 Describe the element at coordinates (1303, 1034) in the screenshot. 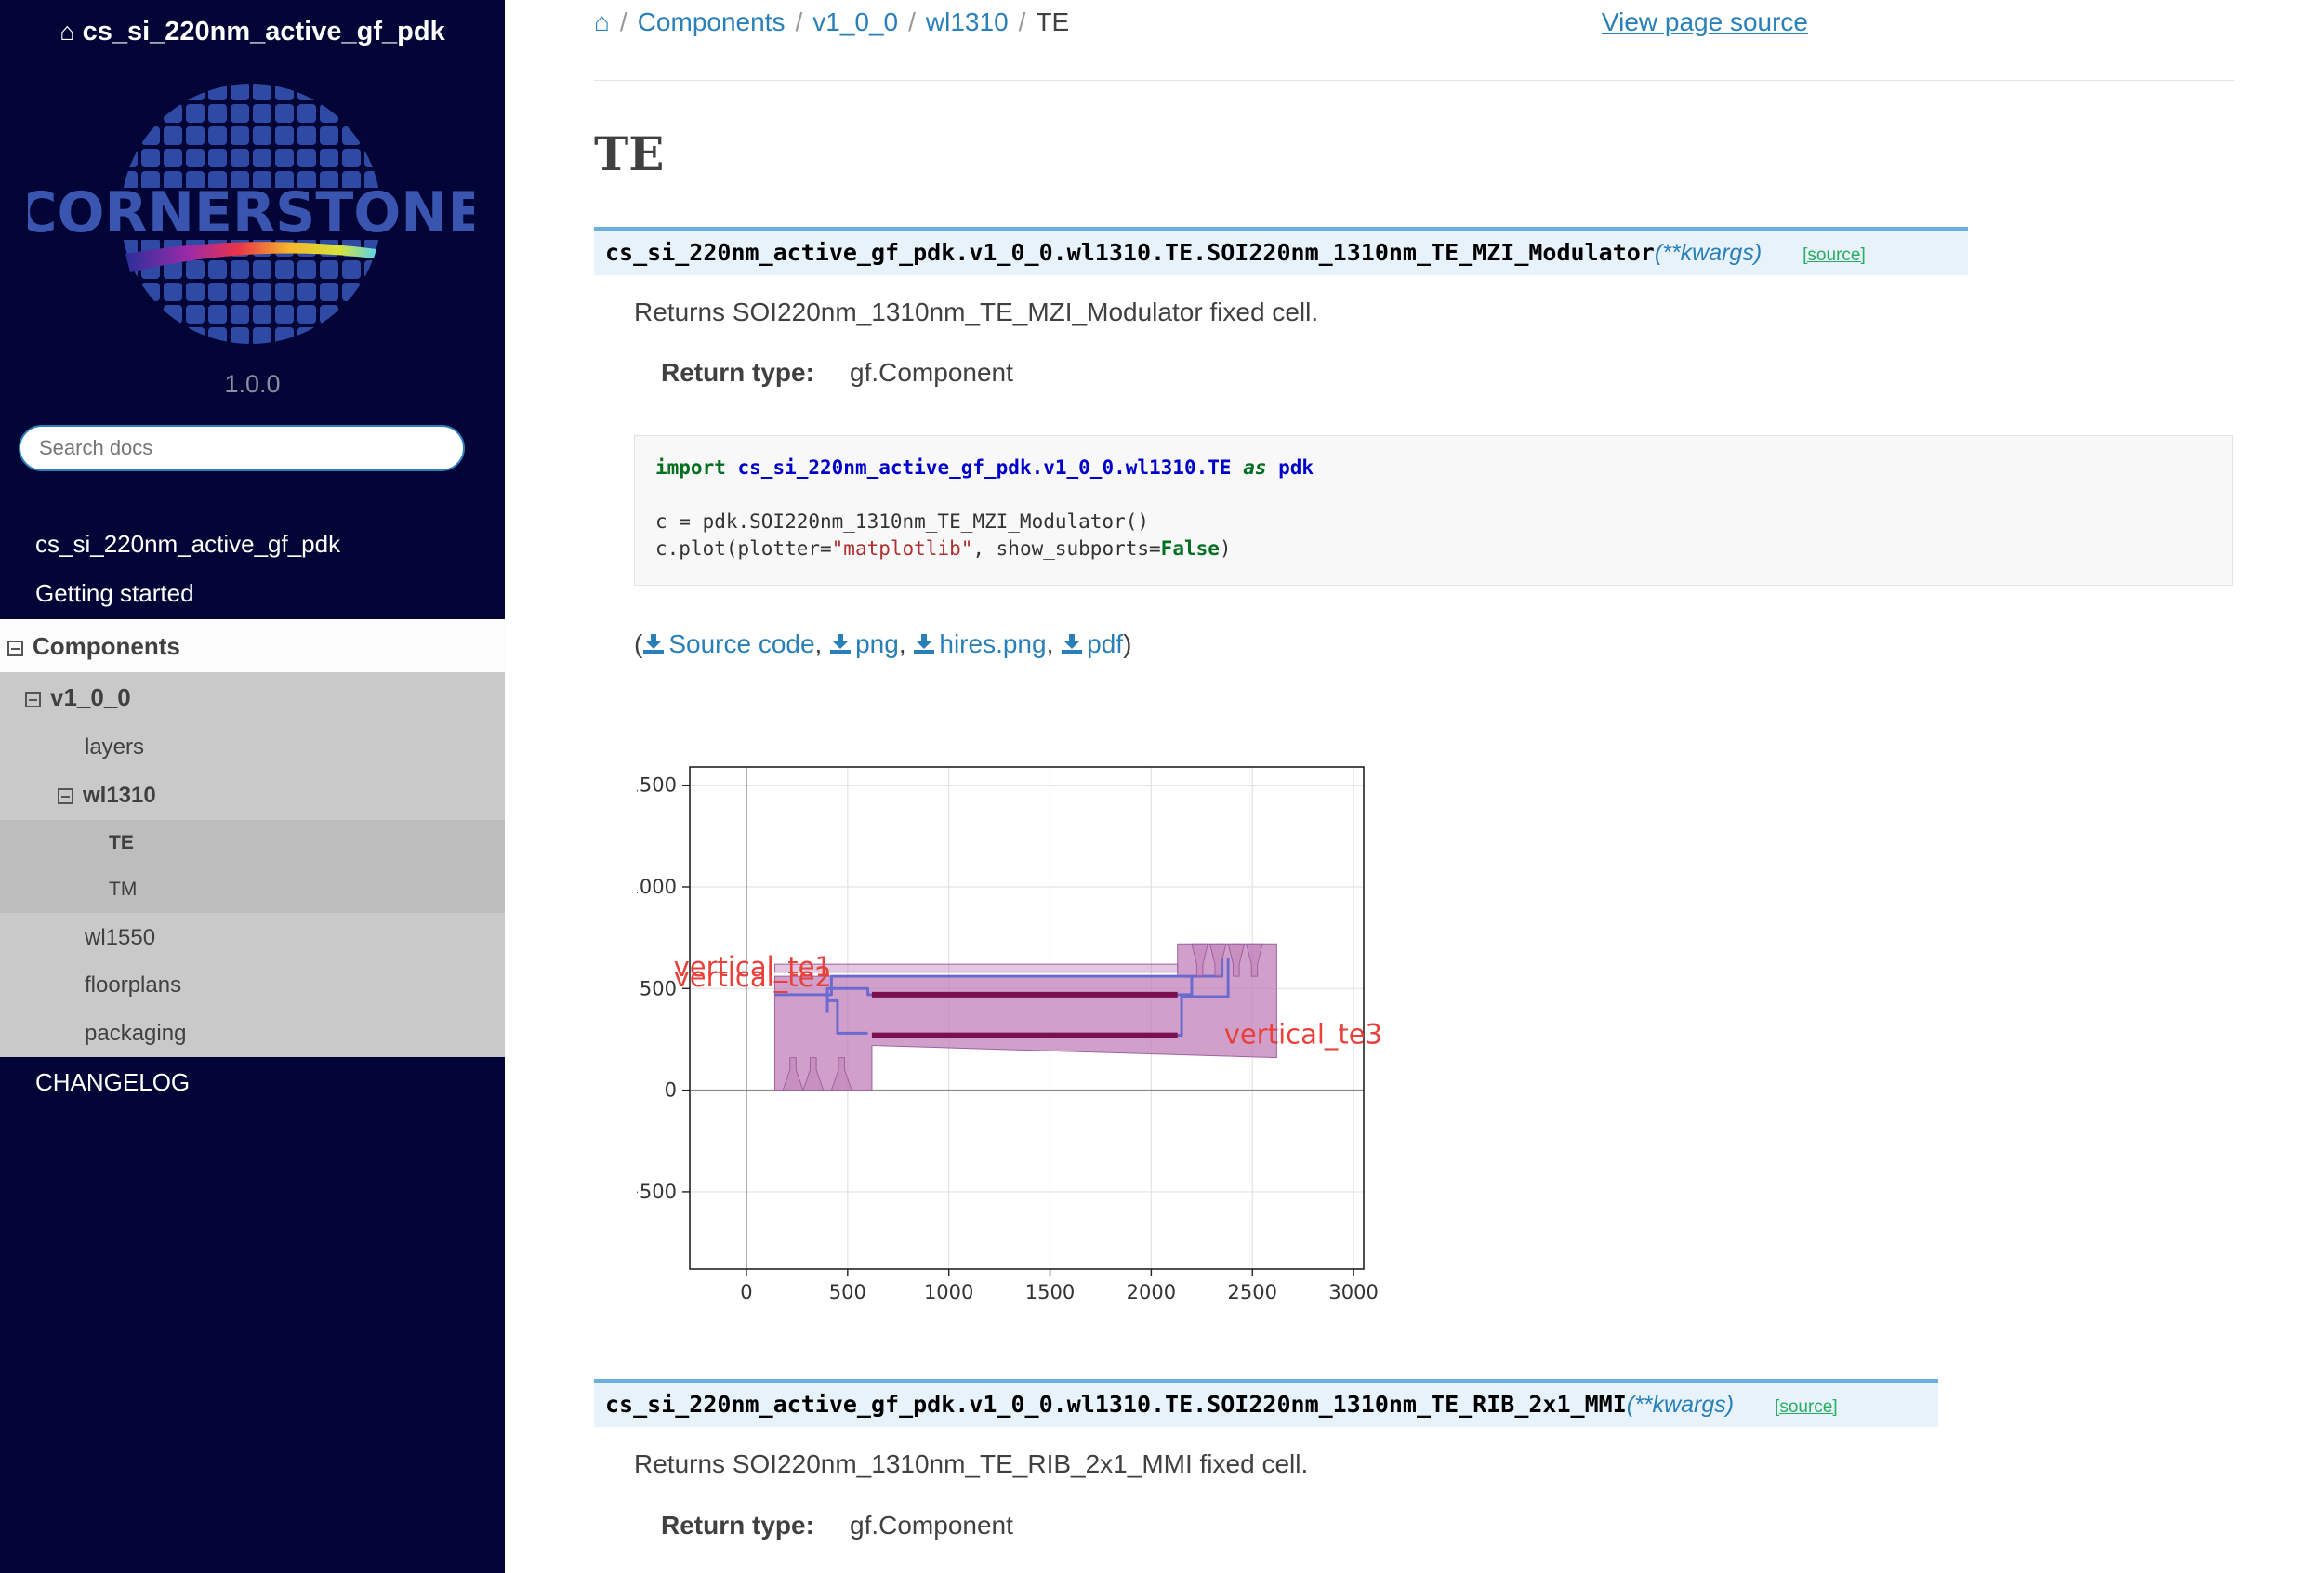

I see `port-label: vertical_te3` at that location.